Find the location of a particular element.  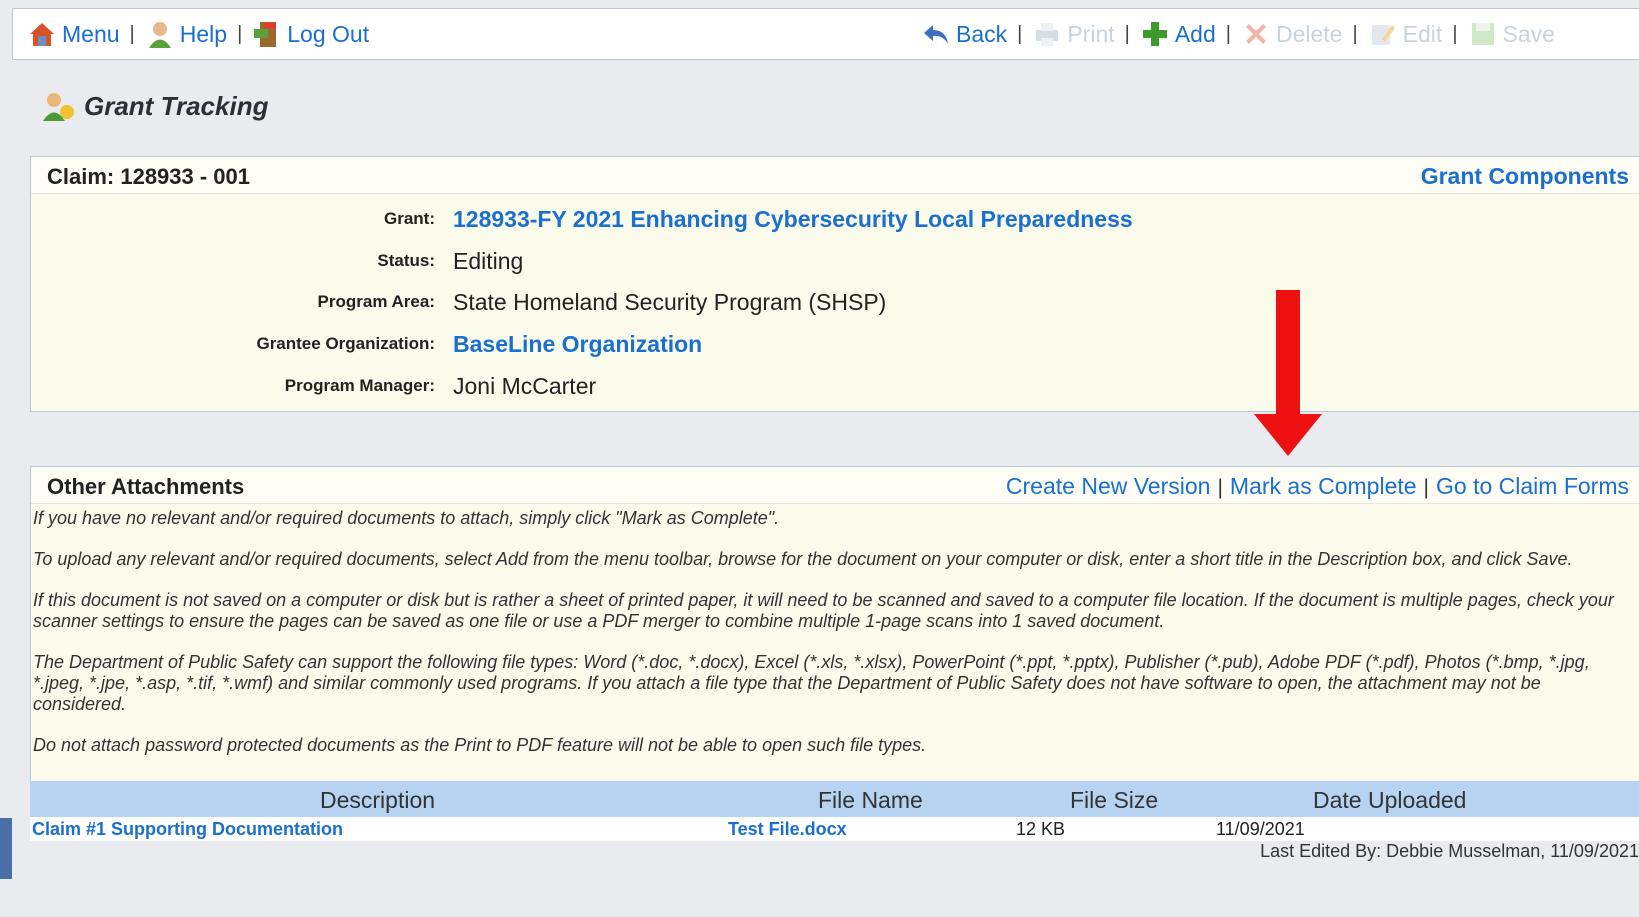

edit-button: Edit is located at coordinates (1405, 34).